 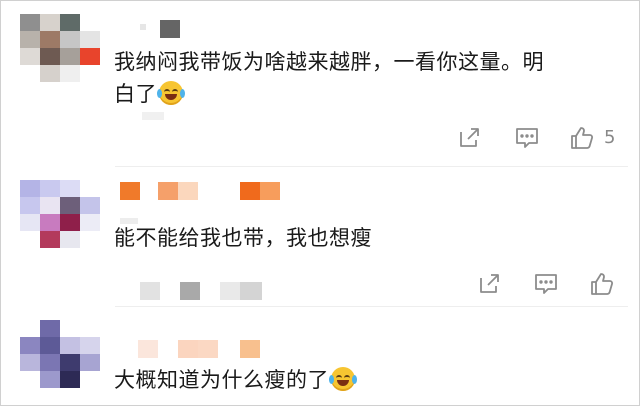 I want to click on comment-text: 大概知道为什么瘦的了, so click(x=364, y=380).